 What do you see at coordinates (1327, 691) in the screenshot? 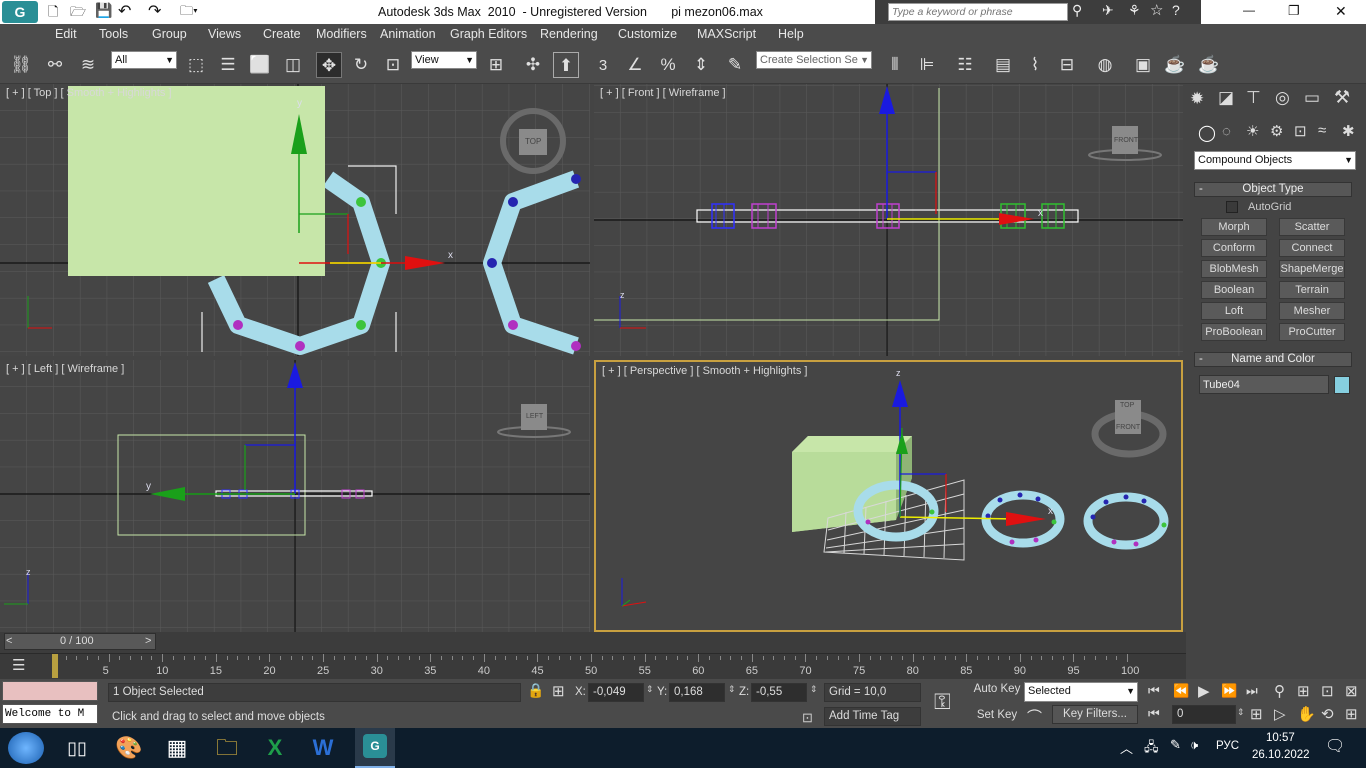
I see `zoom-extents-icon: ⊡` at bounding box center [1327, 691].